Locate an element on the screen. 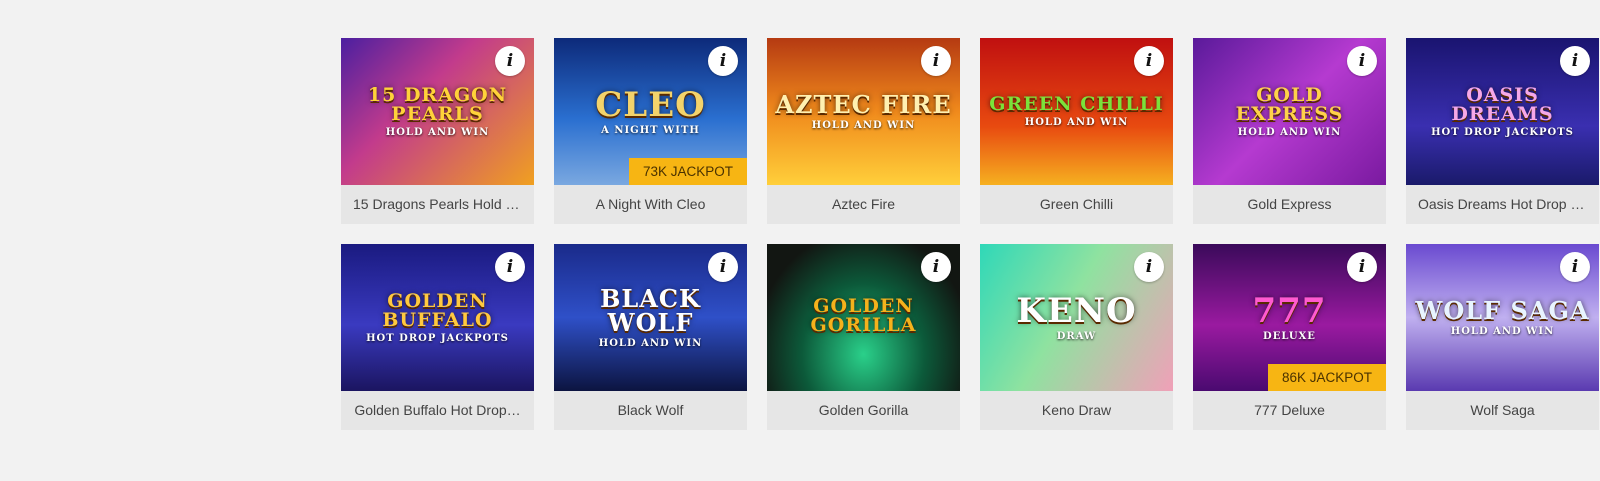 This screenshot has height=481, width=1600. game-thumbnail: GOLDEN GORILLA i is located at coordinates (863, 317).